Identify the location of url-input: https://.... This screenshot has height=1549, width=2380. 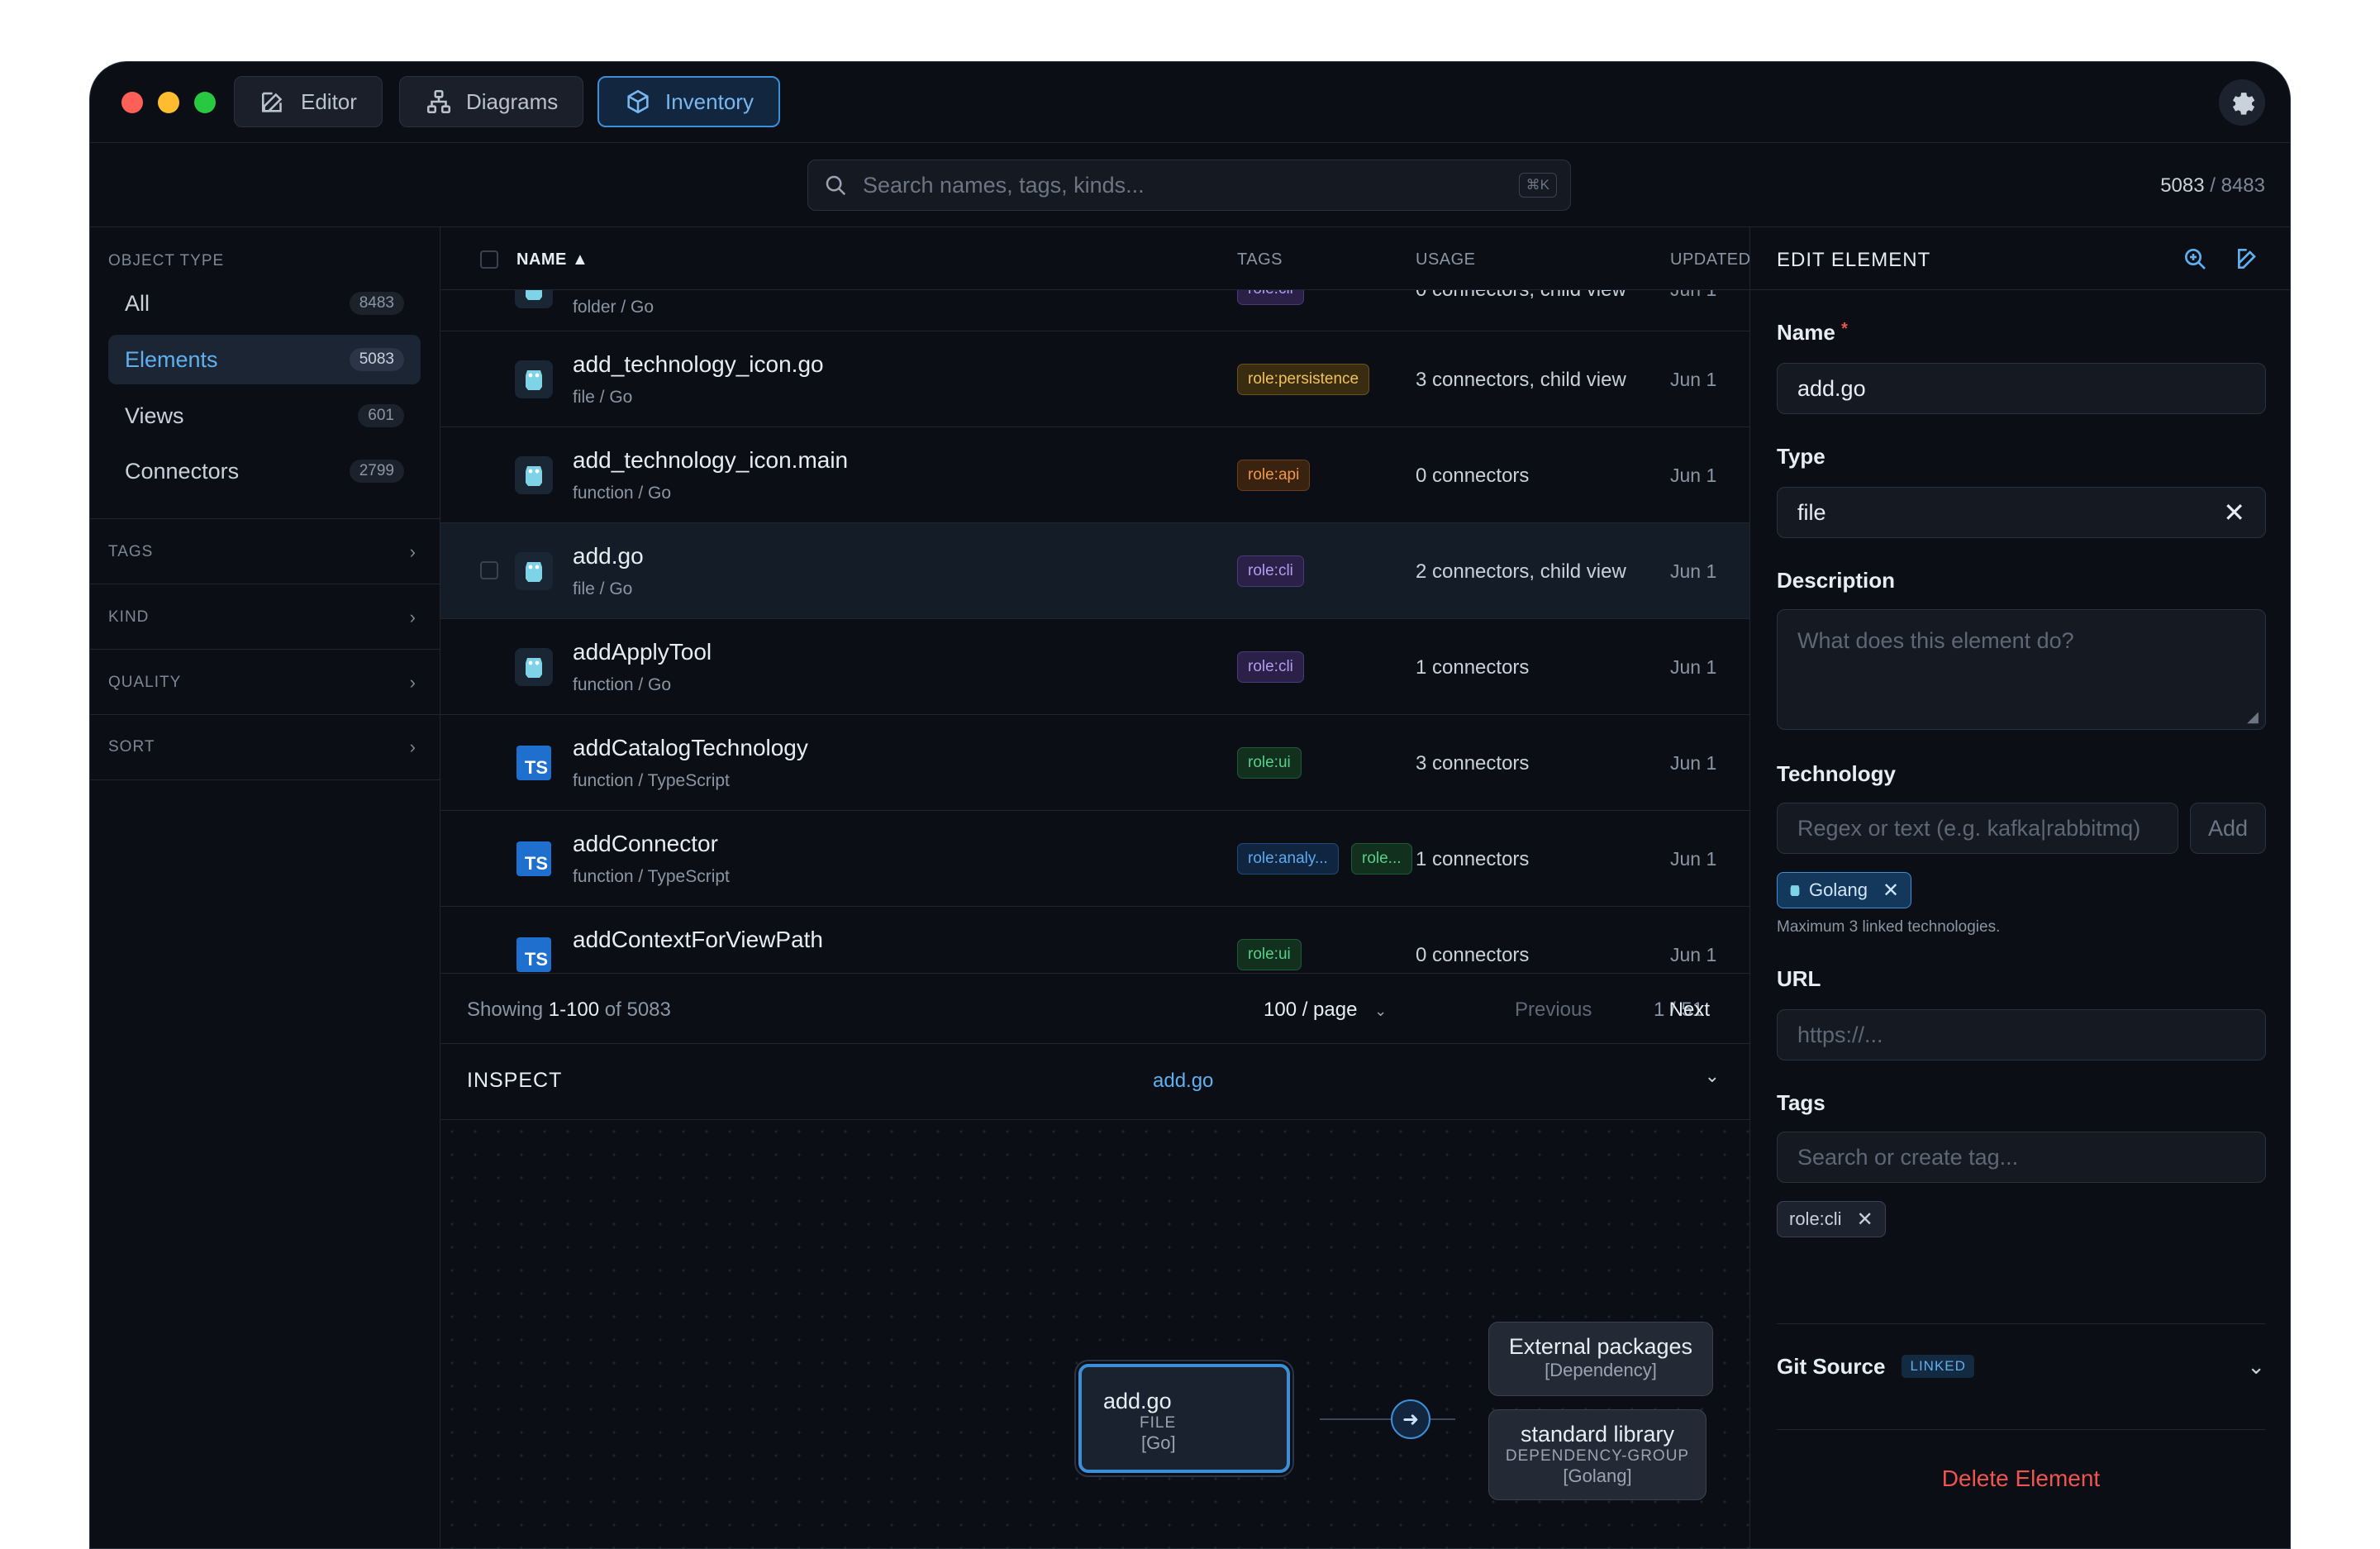
(2021, 1034).